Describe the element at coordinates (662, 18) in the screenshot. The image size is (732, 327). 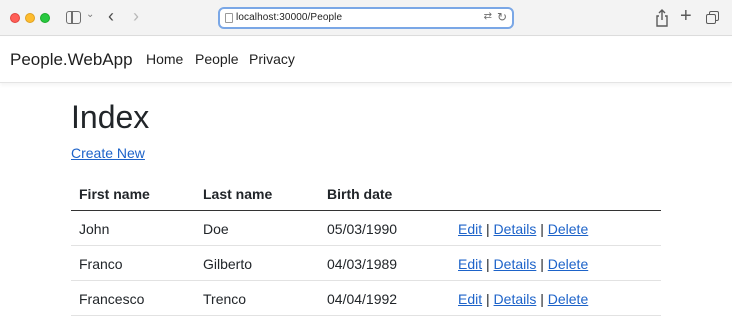
I see `share-icon` at that location.